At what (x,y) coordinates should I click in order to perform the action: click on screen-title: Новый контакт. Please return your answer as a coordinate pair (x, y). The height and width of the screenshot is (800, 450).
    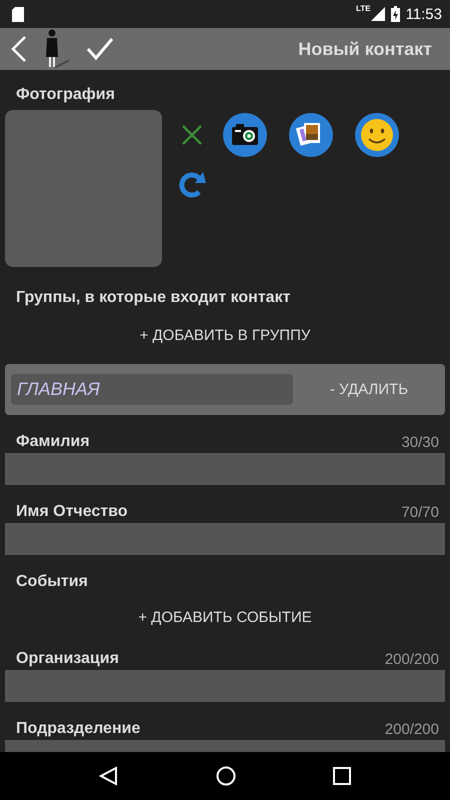
    Looking at the image, I should click on (365, 49).